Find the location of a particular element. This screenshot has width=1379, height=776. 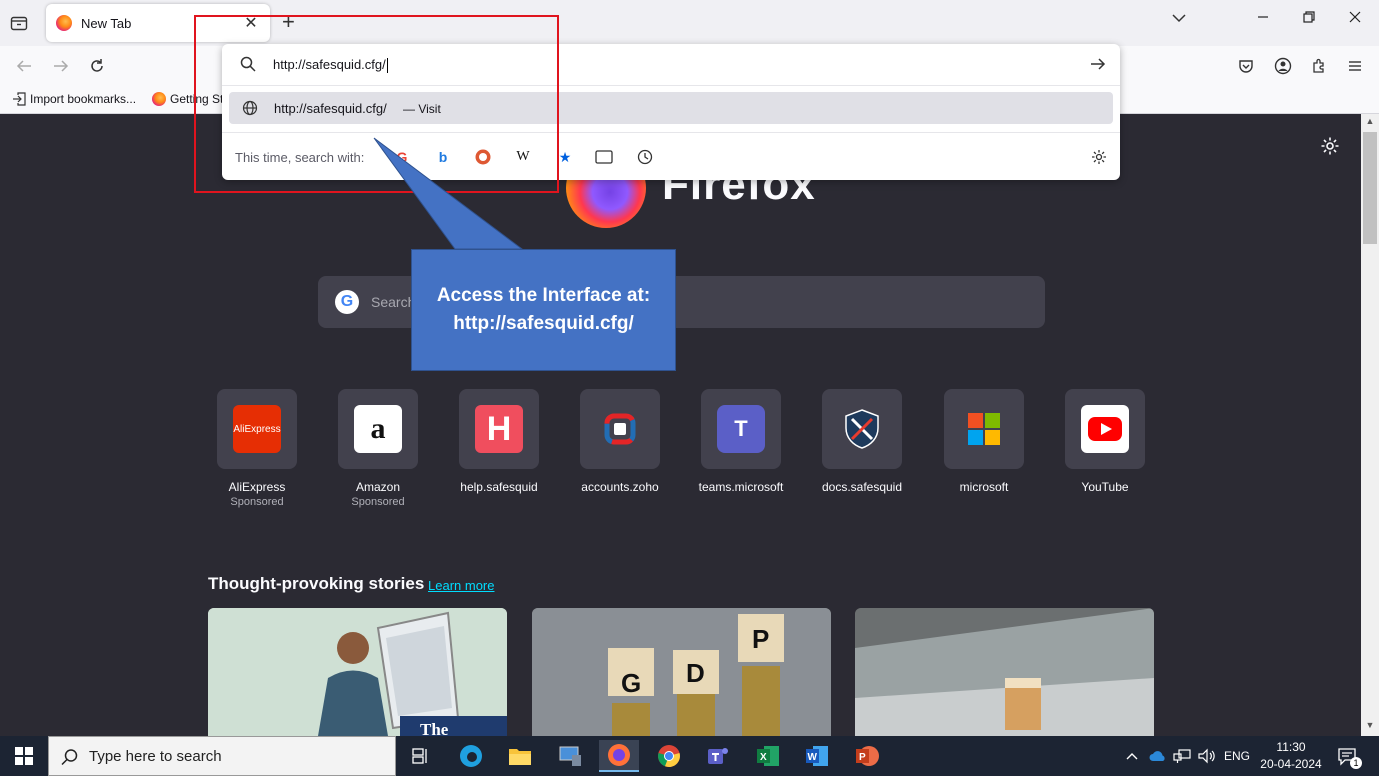

taskbar-search-placeholder: Type here to search is located at coordinates (155, 756).